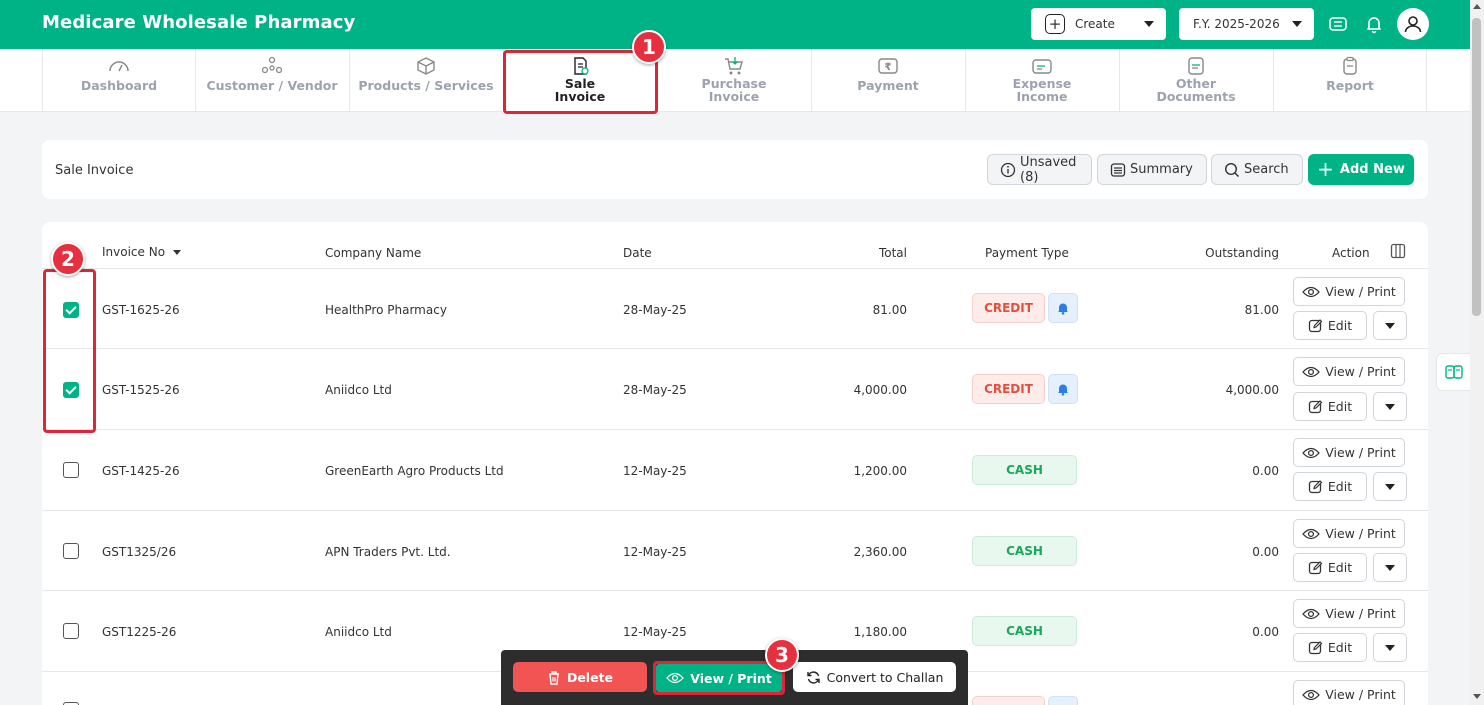  Describe the element at coordinates (1048, 169) in the screenshot. I see `unsaved-label: Unsaved (8)` at that location.